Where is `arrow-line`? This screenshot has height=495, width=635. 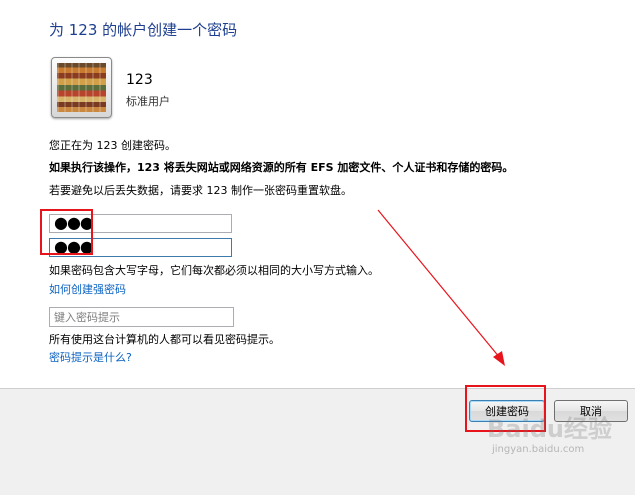 arrow-line is located at coordinates (439, 284).